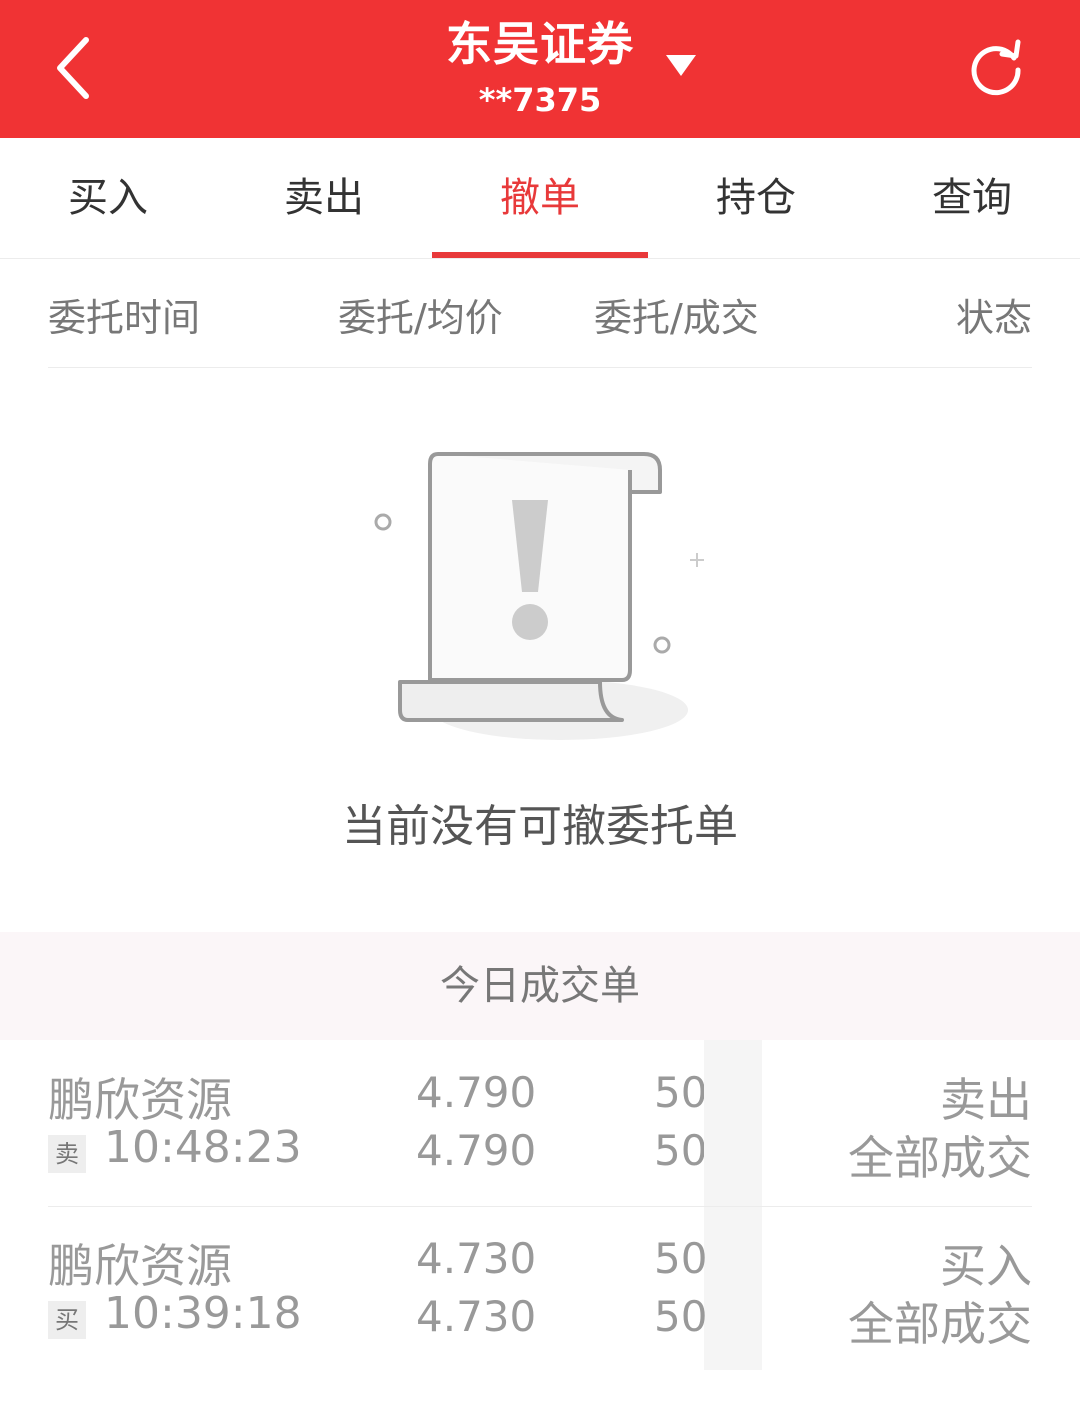 This screenshot has width=1080, height=1404. I want to click on avg-price: 4.730, so click(476, 1316).